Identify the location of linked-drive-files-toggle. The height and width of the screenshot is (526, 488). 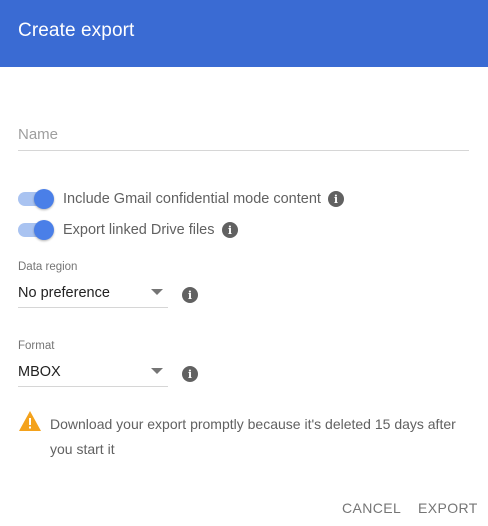
(36, 230).